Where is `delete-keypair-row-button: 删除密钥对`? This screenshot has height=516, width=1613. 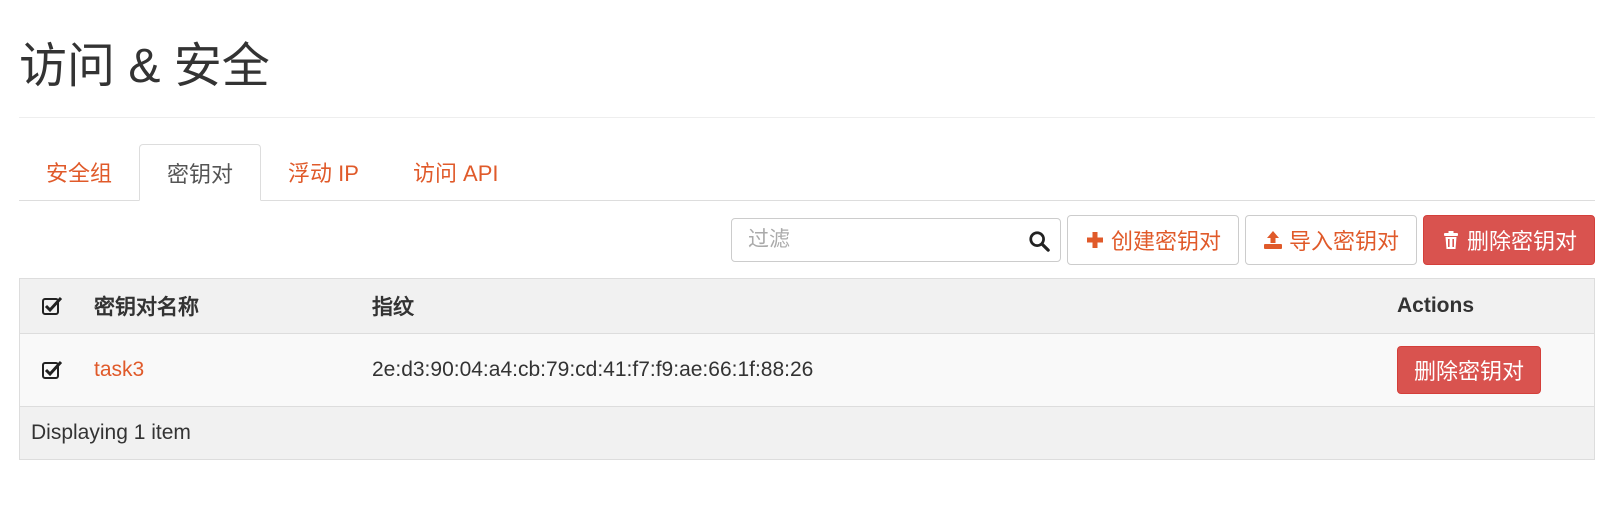 delete-keypair-row-button: 删除密钥对 is located at coordinates (1469, 370).